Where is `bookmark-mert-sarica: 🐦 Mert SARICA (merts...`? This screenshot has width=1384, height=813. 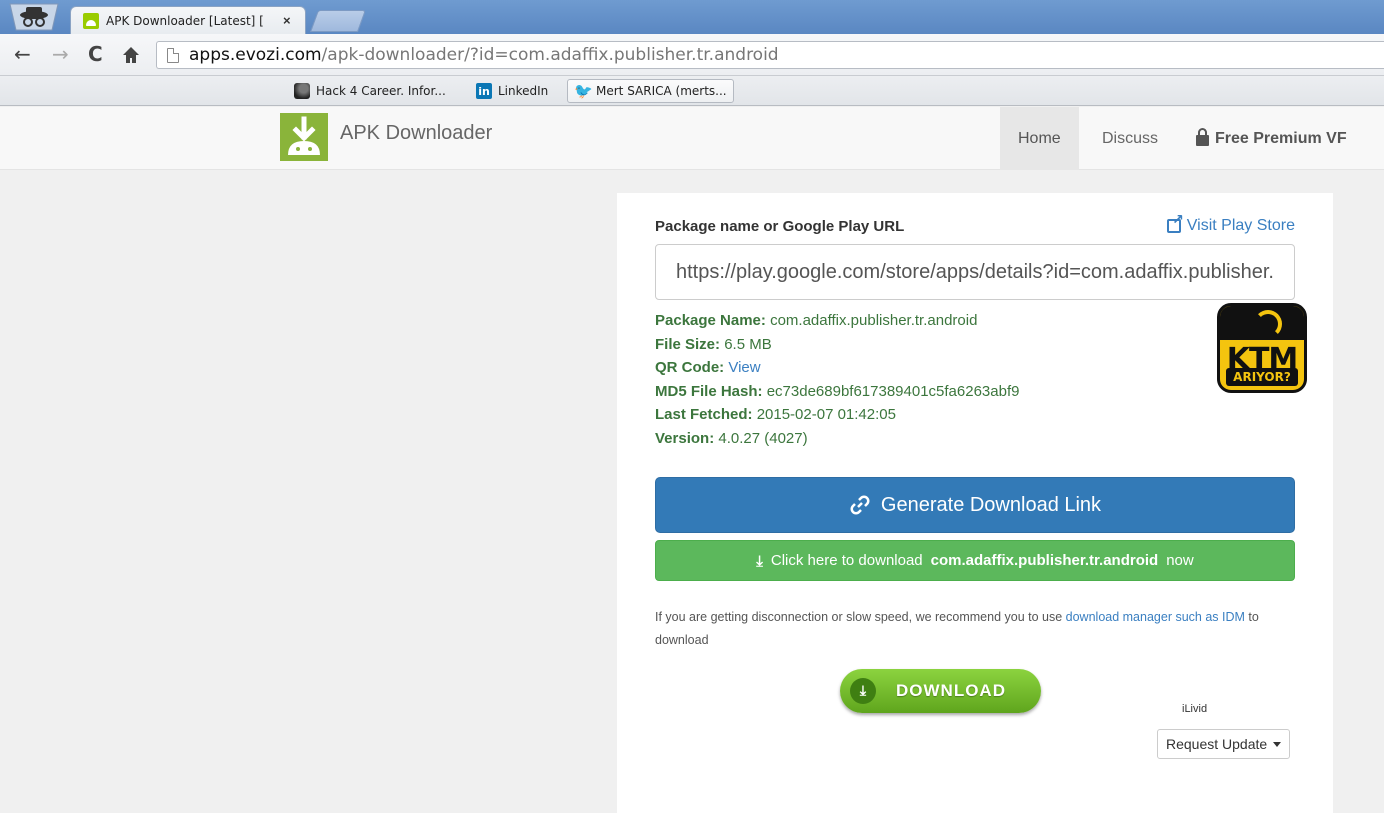
bookmark-mert-sarica: 🐦 Mert SARICA (merts... is located at coordinates (650, 91).